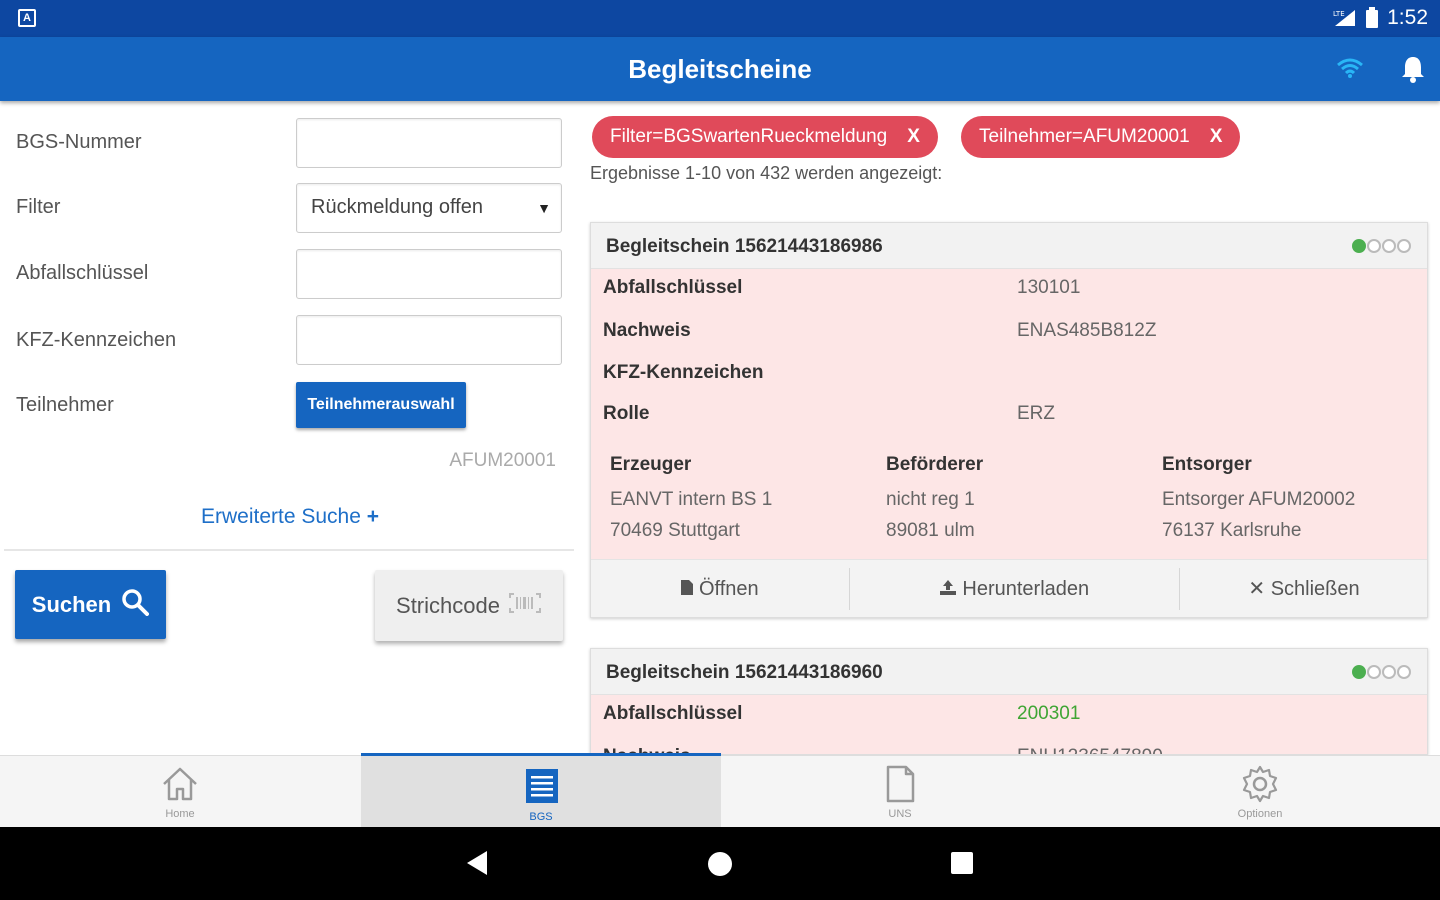 The width and height of the screenshot is (1440, 900). I want to click on download-button: Herunterladen, so click(1014, 588).